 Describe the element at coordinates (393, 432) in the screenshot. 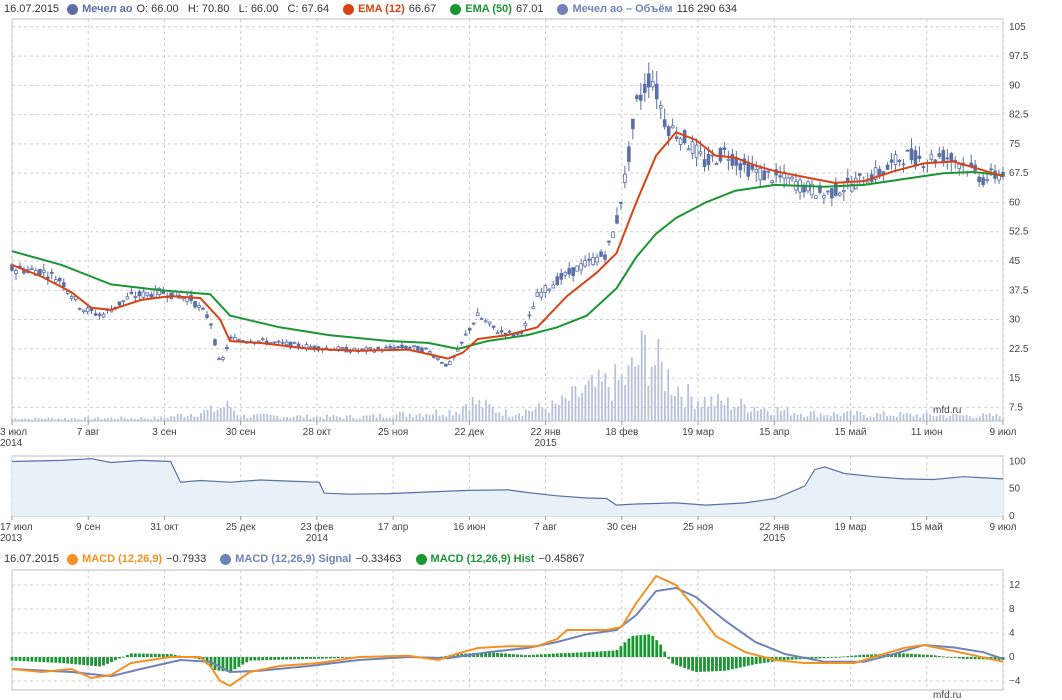

I see `x-axis-tick-label: 25 ноя` at that location.